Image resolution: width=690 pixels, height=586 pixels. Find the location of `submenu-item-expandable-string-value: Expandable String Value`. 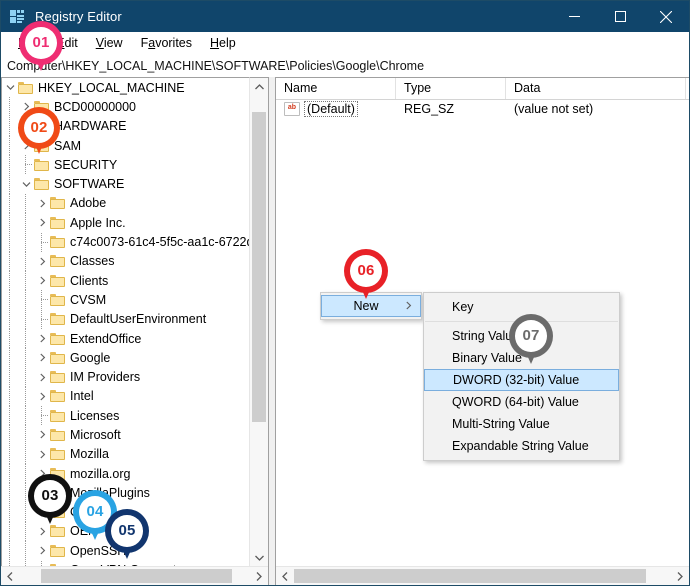

submenu-item-expandable-string-value: Expandable String Value is located at coordinates (521, 446).